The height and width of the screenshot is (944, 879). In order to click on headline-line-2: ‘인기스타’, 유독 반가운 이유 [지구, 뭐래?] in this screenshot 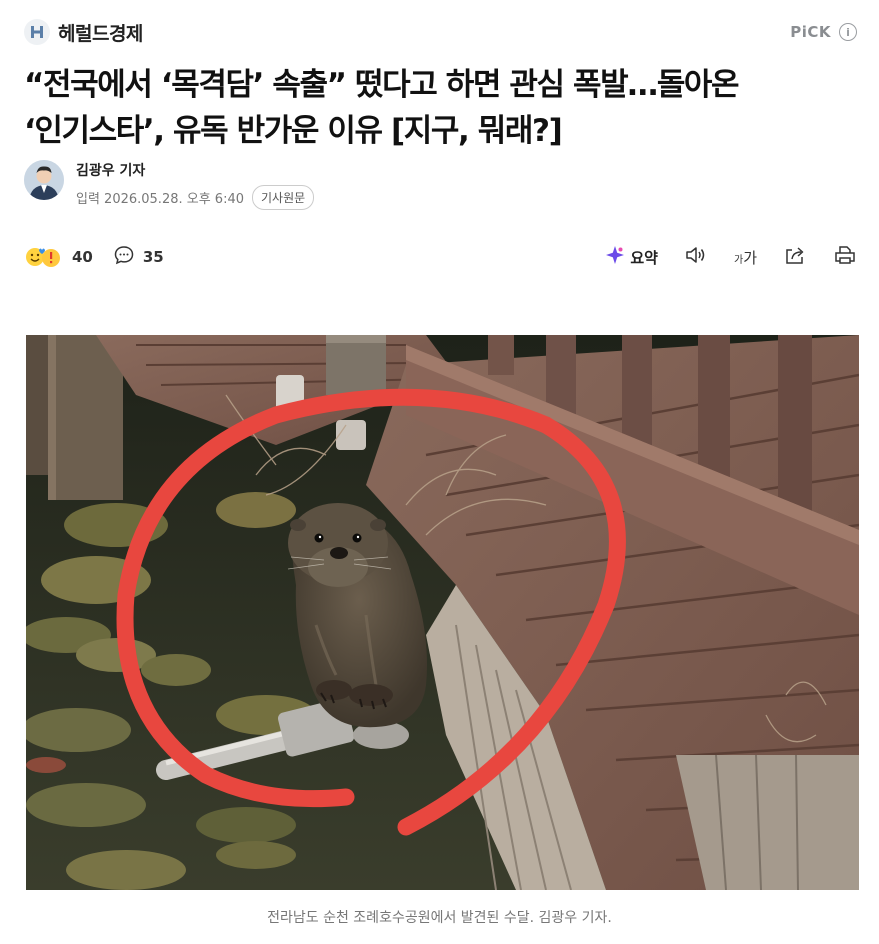, I will do `click(293, 131)`.